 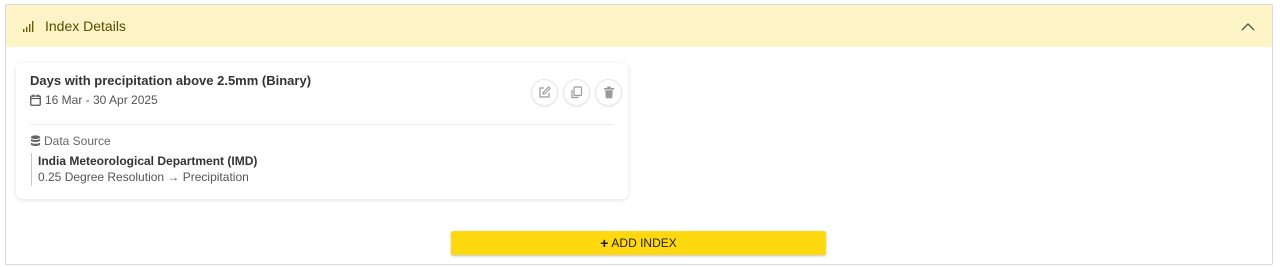 What do you see at coordinates (85, 26) in the screenshot?
I see `section-title: Index Details` at bounding box center [85, 26].